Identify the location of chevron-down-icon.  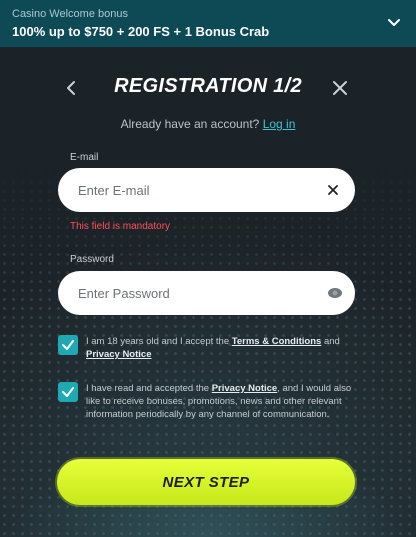
(394, 22).